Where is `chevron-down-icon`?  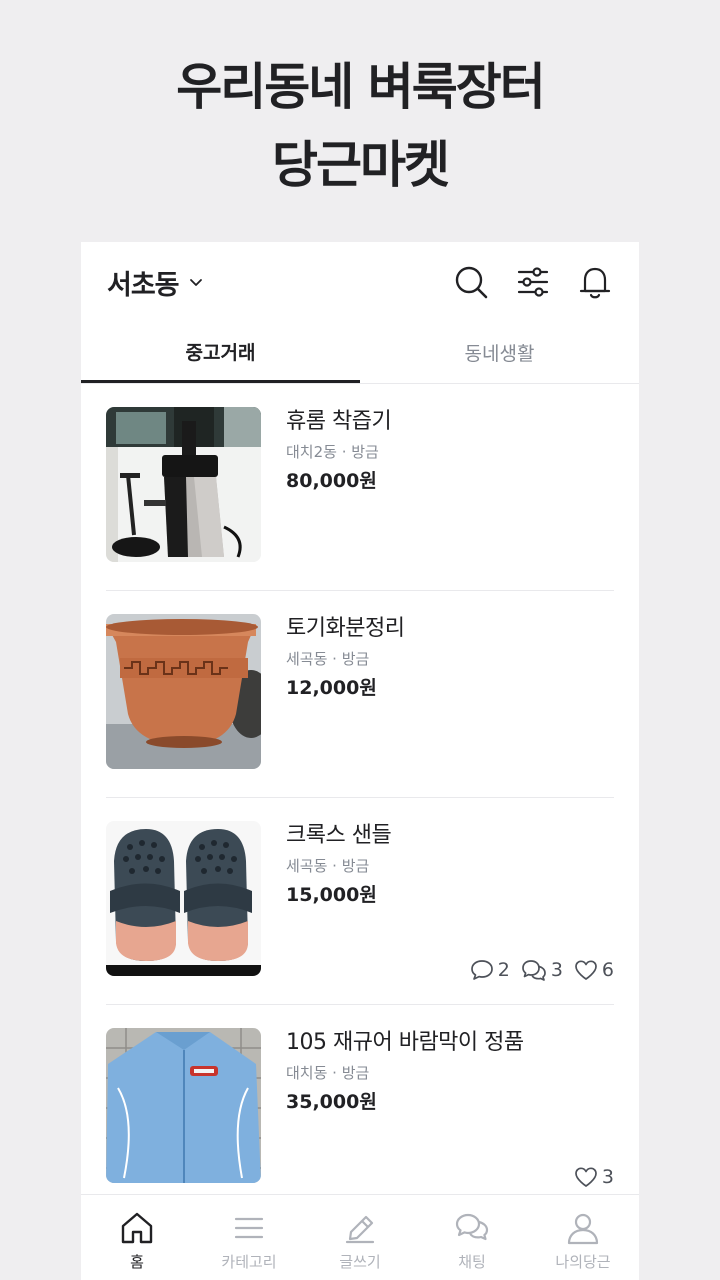
chevron-down-icon is located at coordinates (195, 282).